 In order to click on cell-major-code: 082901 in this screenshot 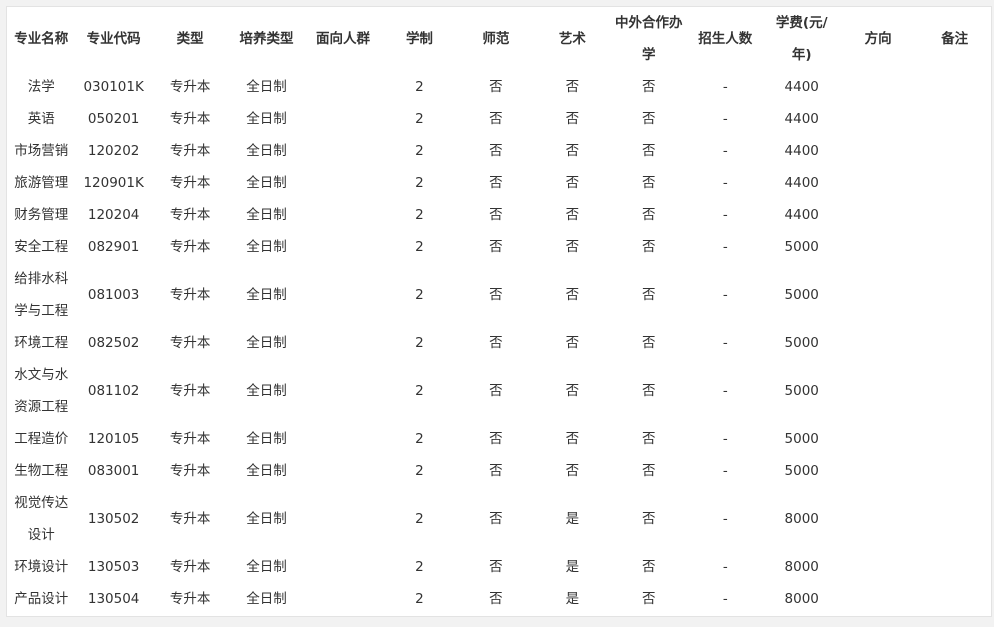, I will do `click(113, 247)`.